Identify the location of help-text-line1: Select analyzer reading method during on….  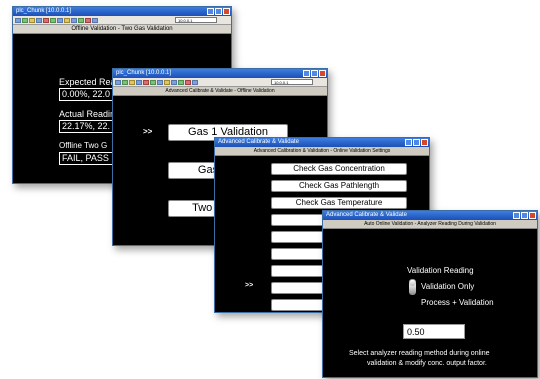
(419, 353).